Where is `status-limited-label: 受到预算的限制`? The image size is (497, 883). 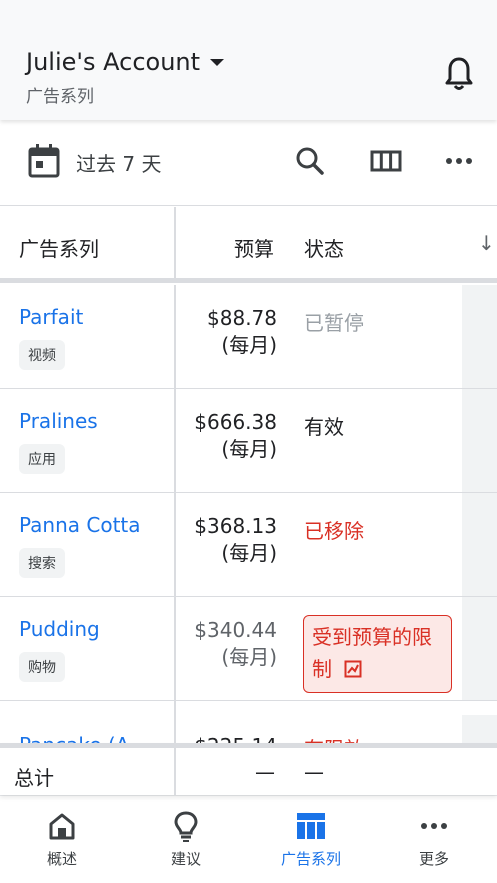 status-limited-label: 受到预算的限制 is located at coordinates (372, 653).